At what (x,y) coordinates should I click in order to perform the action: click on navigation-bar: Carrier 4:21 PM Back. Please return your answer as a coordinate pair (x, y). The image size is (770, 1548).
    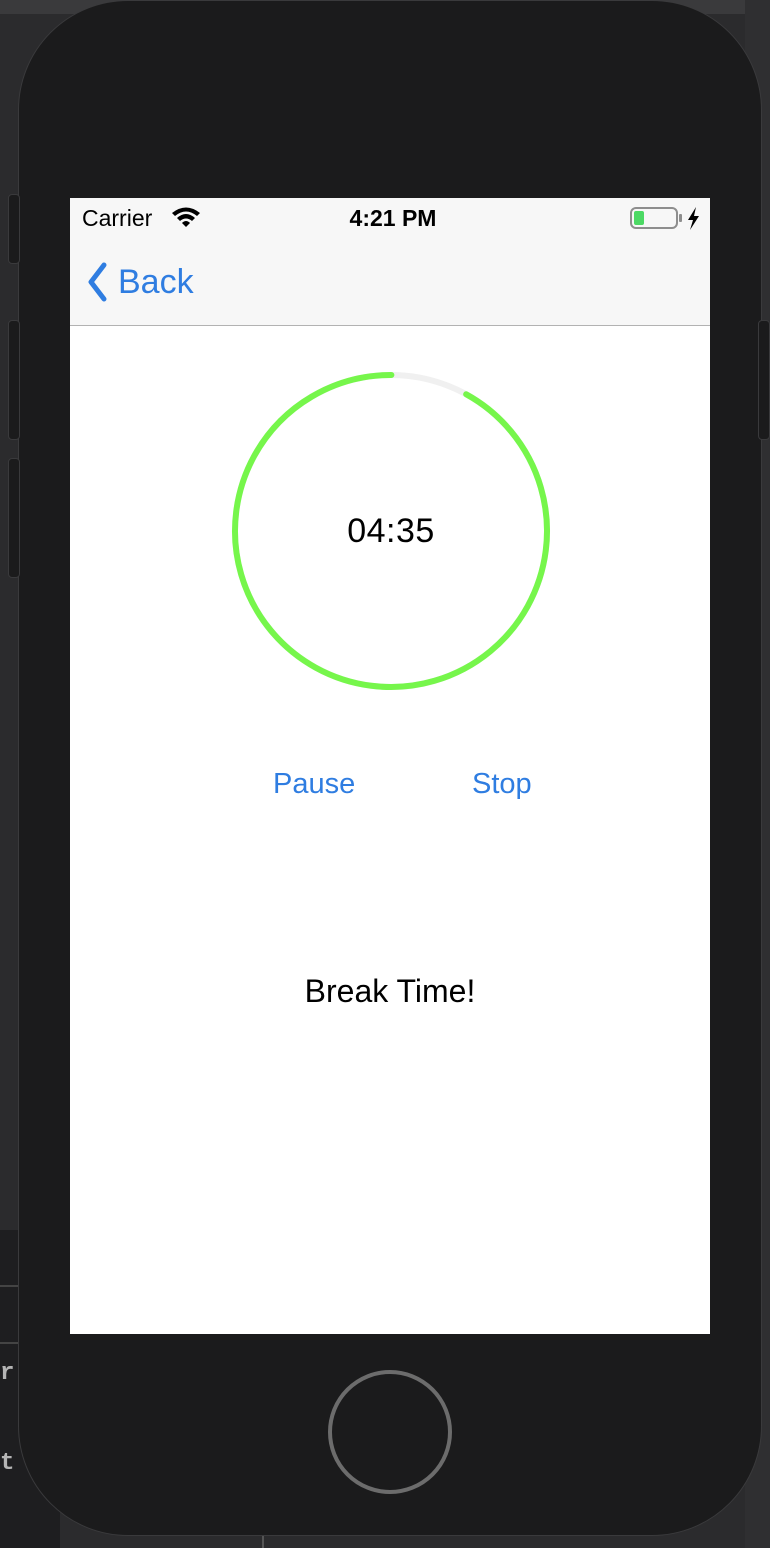
    Looking at the image, I should click on (390, 262).